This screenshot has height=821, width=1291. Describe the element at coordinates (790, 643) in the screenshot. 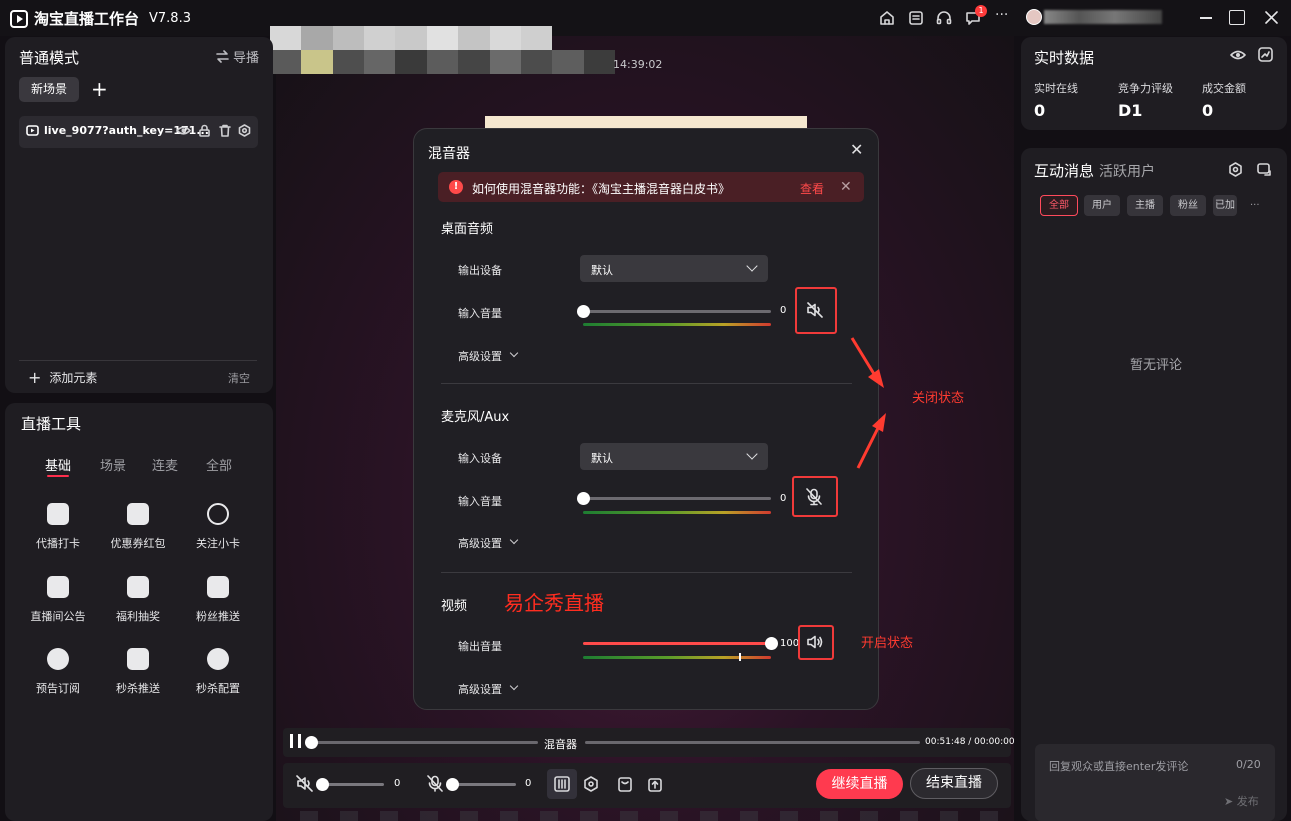

I see `video-volume-value: 100` at that location.